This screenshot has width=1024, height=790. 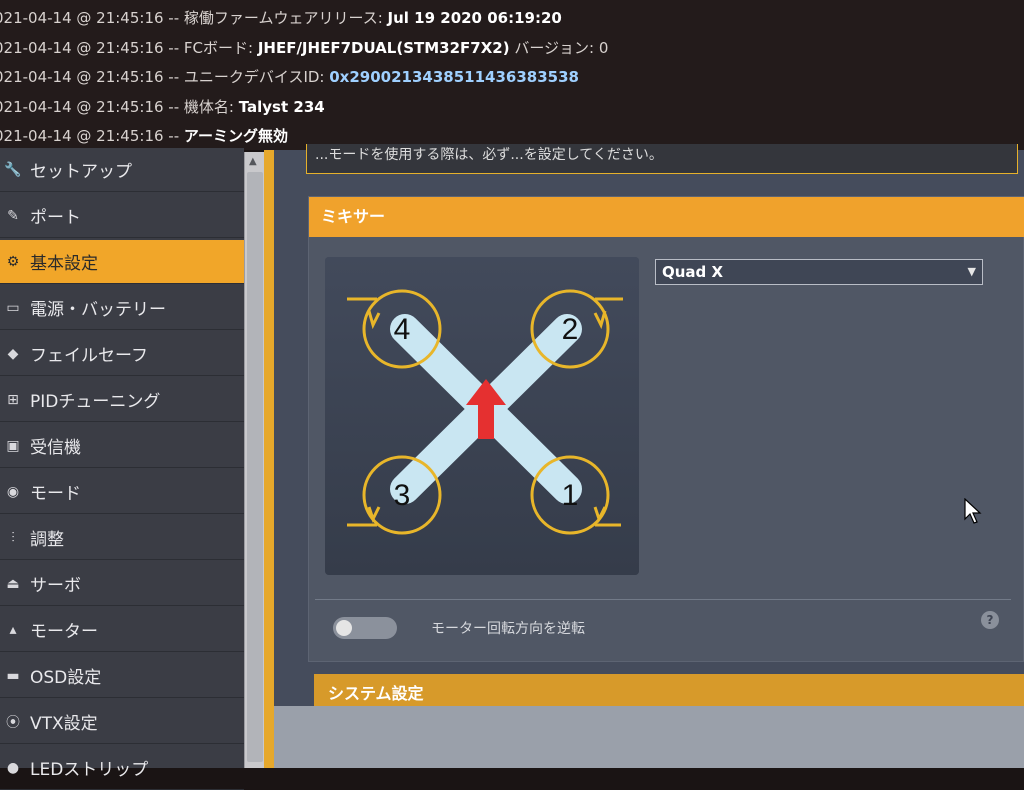 I want to click on sidebar-item-9: ⏏ サーボ, so click(x=122, y=584).